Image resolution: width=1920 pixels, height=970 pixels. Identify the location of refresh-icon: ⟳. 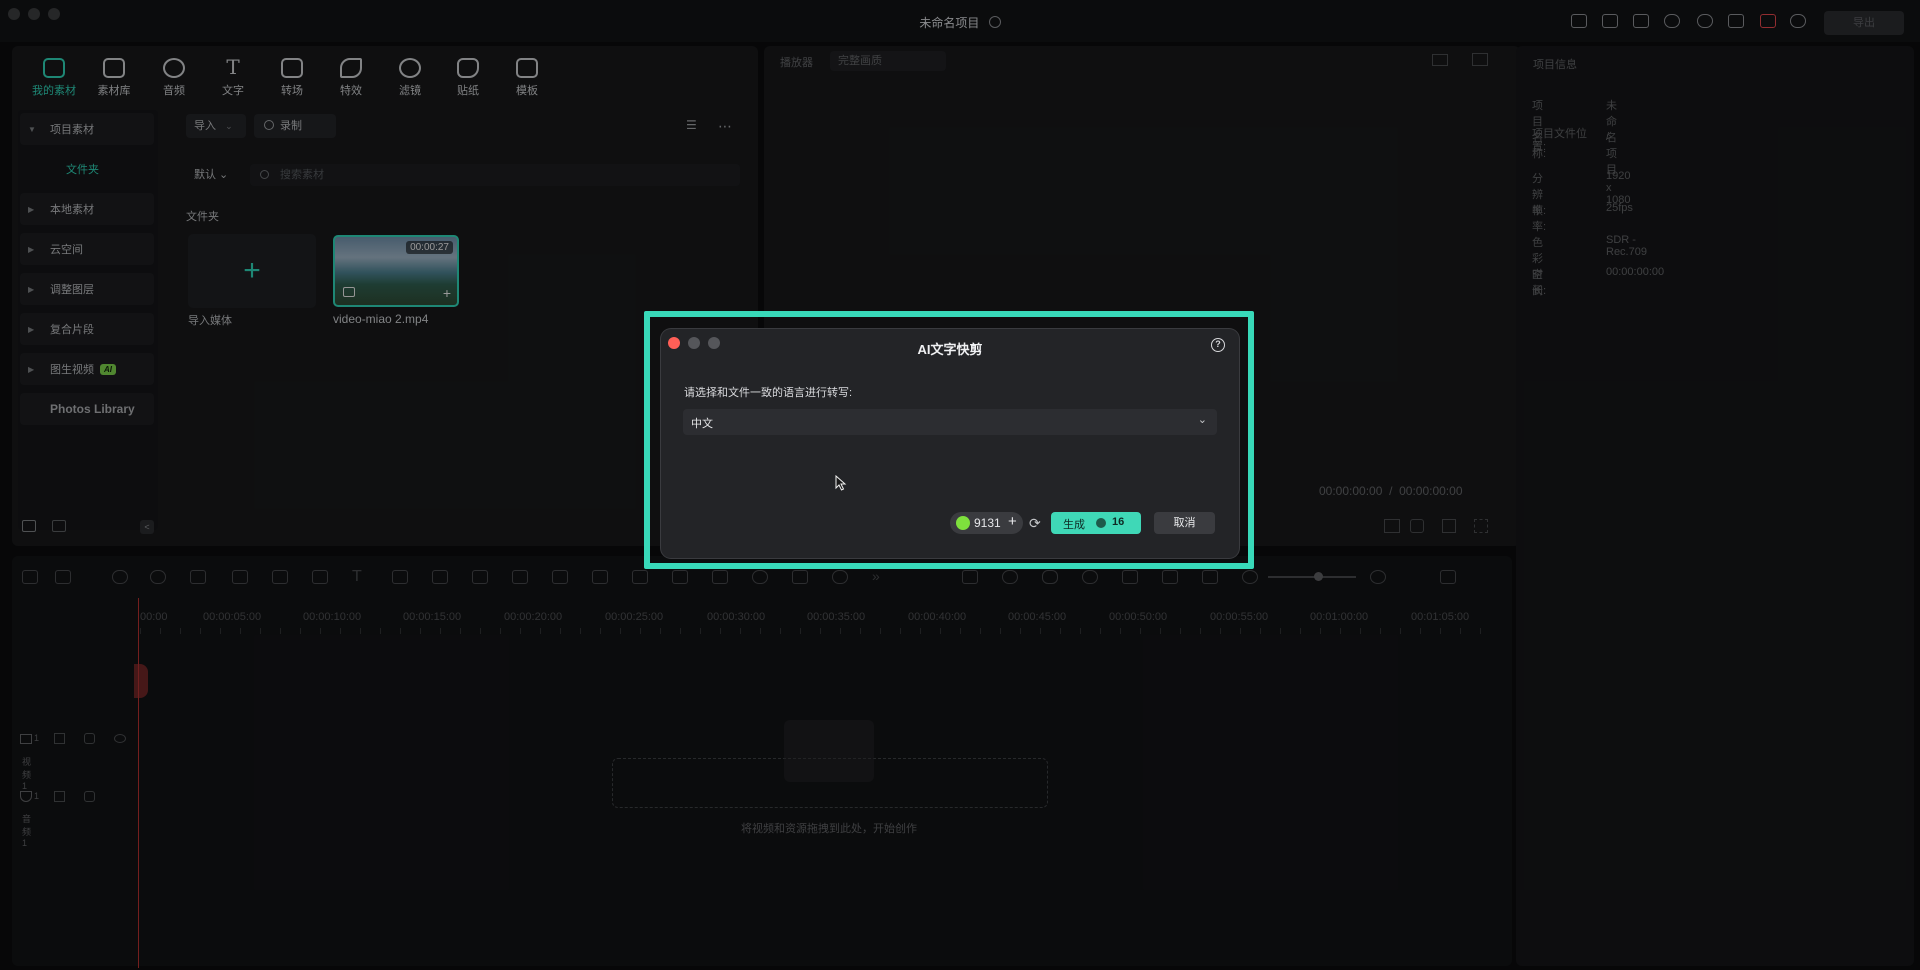
(1035, 523).